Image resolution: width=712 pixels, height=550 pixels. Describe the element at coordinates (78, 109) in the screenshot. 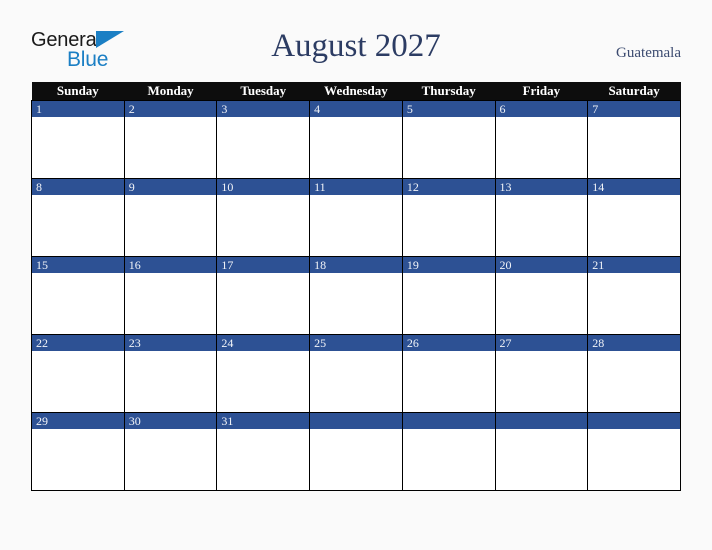

I see `day-number: 1` at that location.